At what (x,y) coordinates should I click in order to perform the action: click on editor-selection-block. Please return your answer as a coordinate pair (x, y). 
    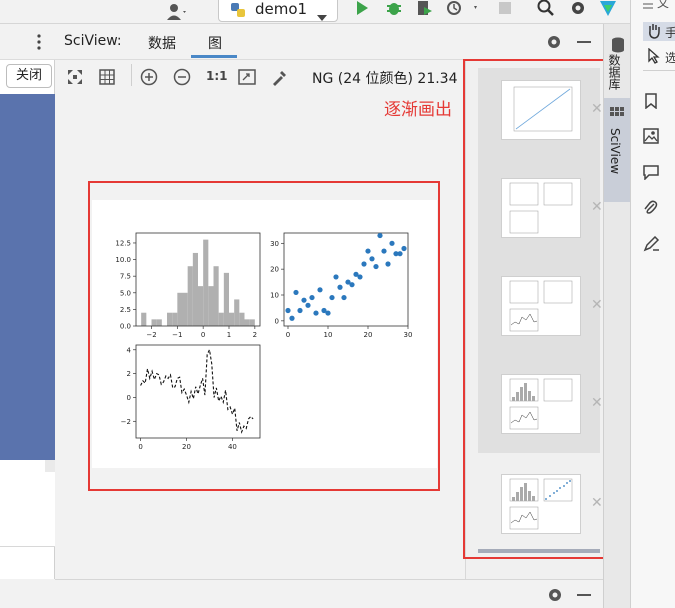
    Looking at the image, I should click on (27, 277).